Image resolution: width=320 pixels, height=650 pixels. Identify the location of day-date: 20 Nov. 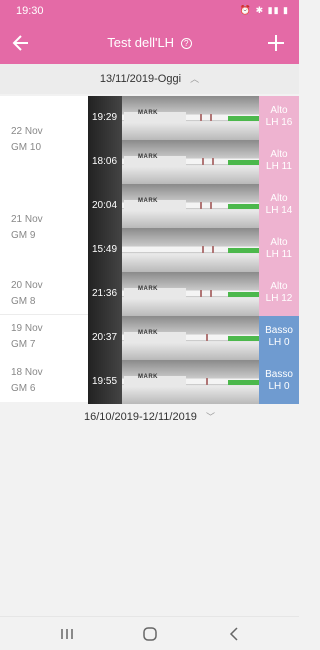
(27, 285).